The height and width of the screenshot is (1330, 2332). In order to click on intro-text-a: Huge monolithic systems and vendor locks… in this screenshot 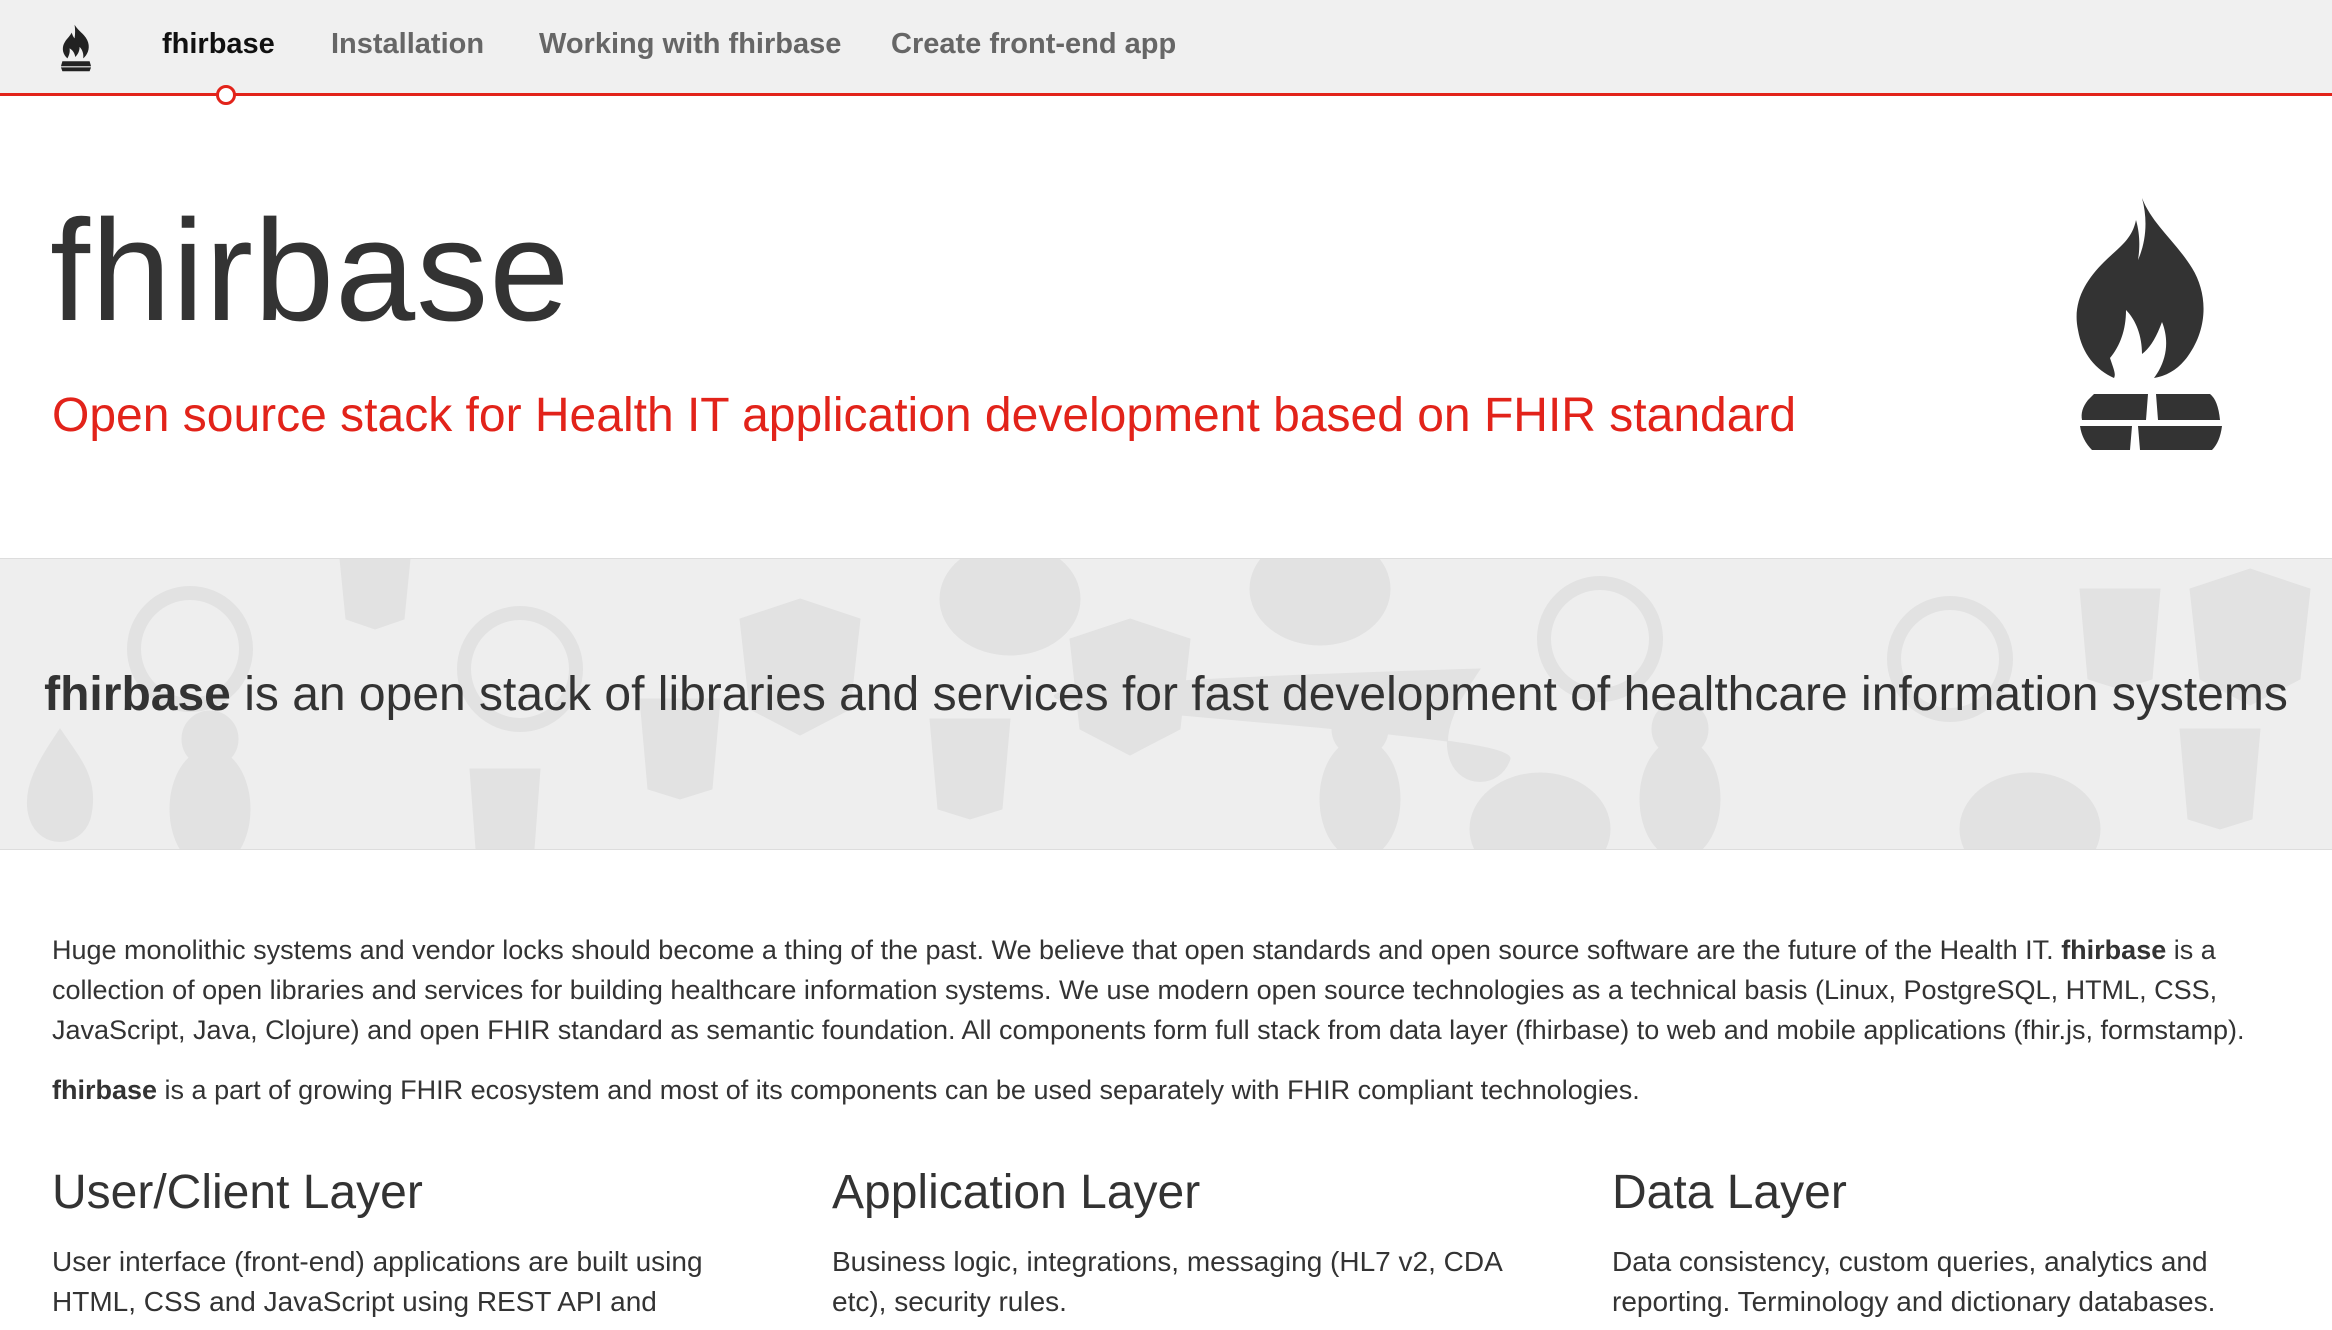, I will do `click(1057, 950)`.